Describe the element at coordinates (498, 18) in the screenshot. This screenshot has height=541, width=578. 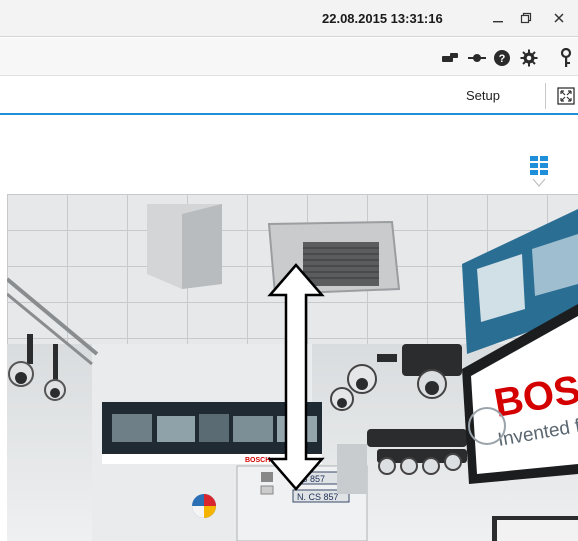
I see `minimize-button` at that location.